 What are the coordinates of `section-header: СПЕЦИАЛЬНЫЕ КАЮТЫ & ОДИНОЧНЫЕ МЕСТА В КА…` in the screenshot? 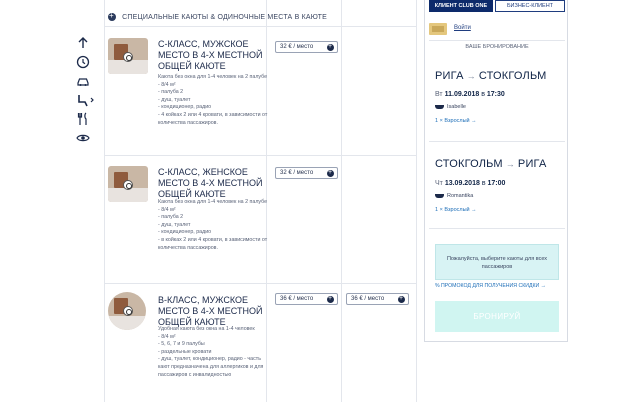 It's located at (217, 16).